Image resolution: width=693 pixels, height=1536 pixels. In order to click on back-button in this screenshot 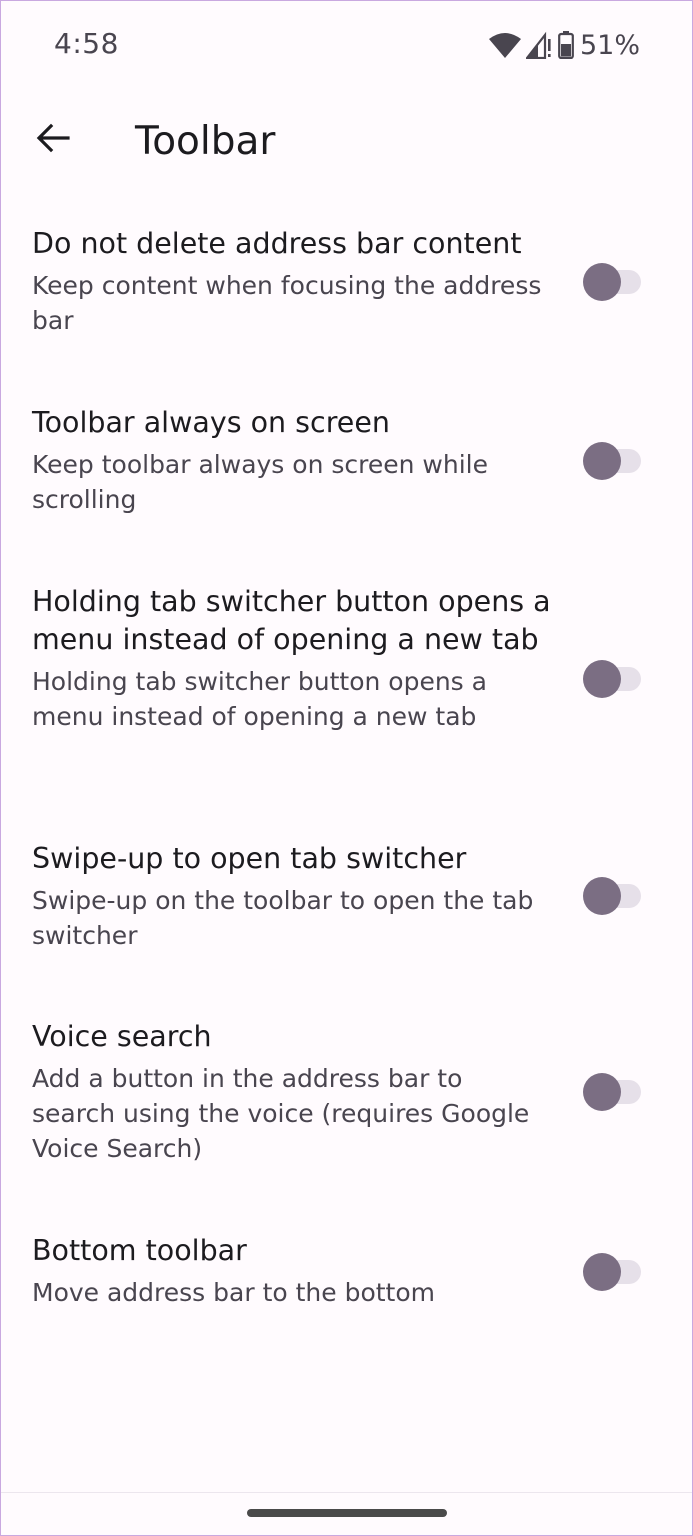, I will do `click(53, 140)`.